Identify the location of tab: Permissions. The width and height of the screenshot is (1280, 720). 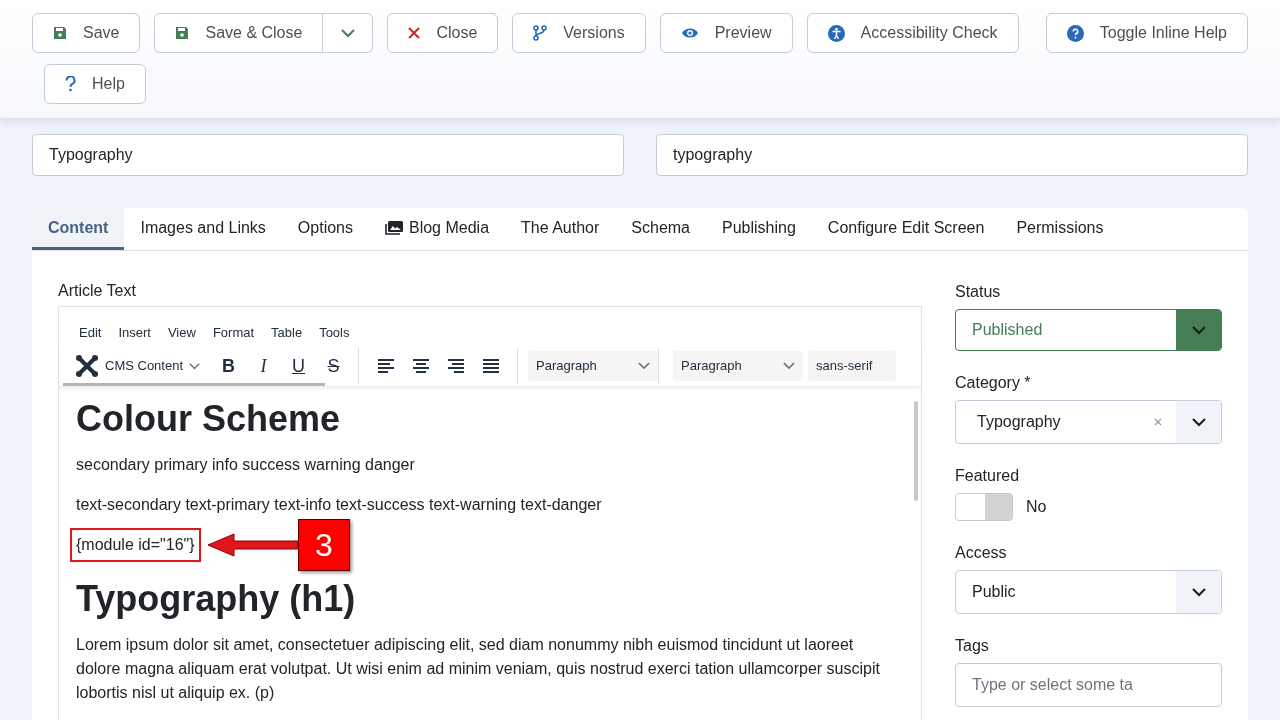
(1060, 229).